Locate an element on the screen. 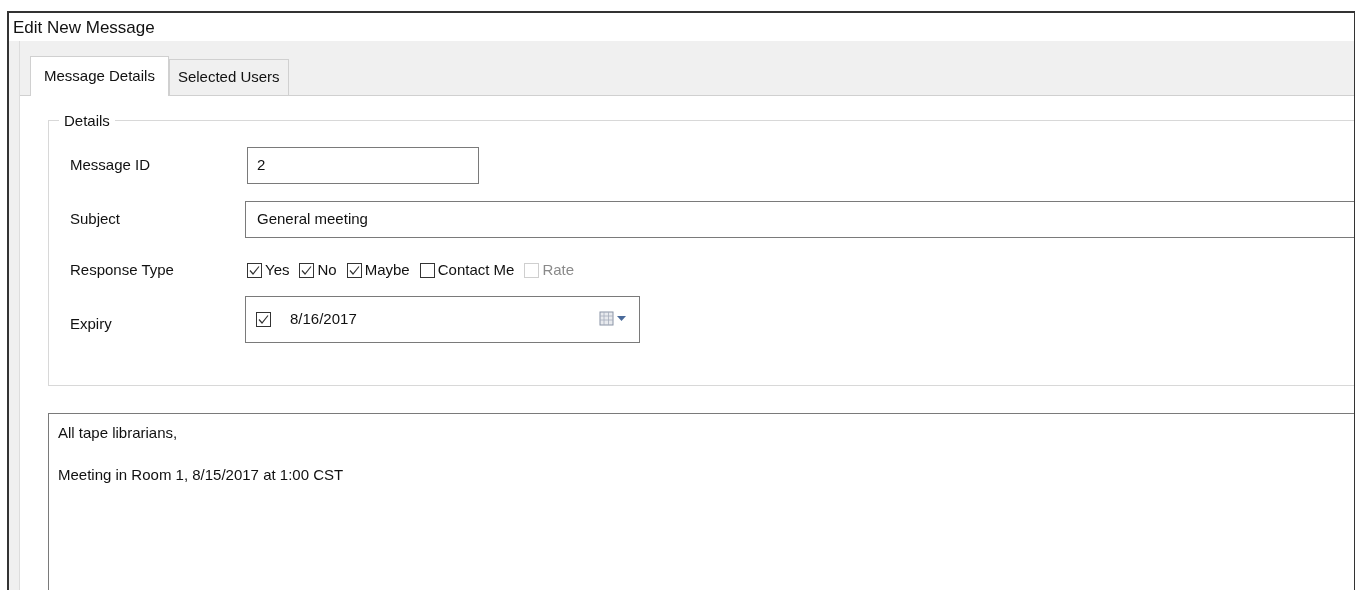 The image size is (1365, 590). checkbox-label: No is located at coordinates (327, 270).